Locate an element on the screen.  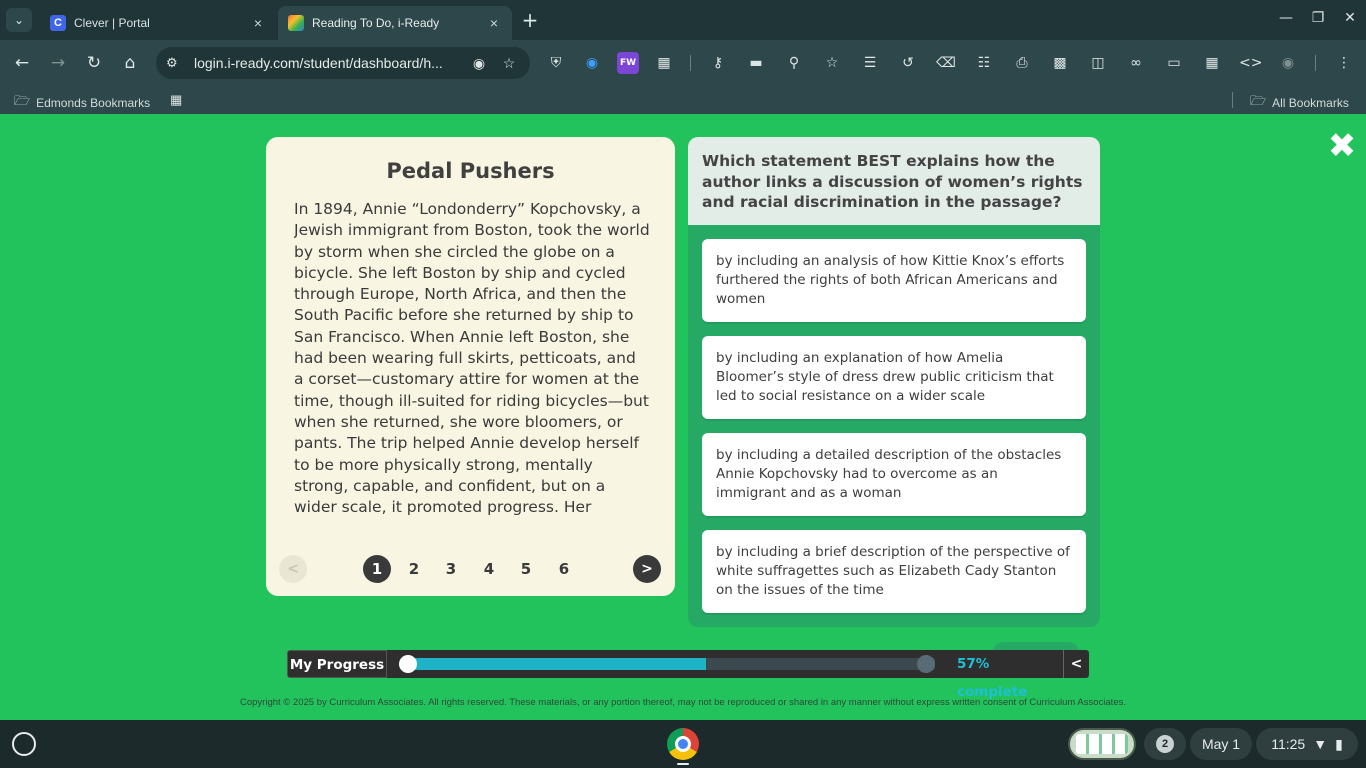
wifi-icon: ▼ is located at coordinates (1320, 744).